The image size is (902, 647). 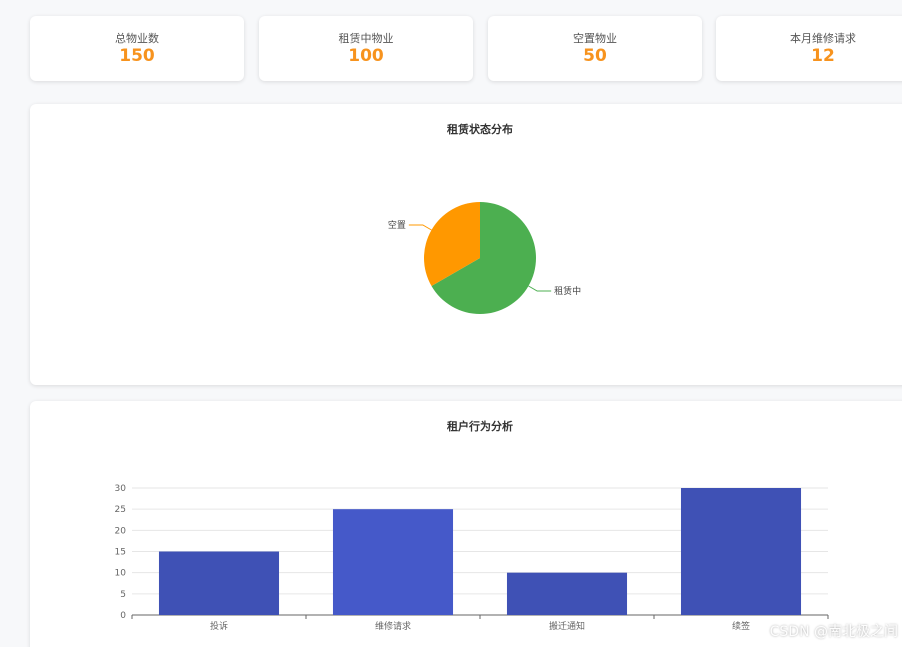 I want to click on y-tick-label: 0, so click(x=123, y=616).